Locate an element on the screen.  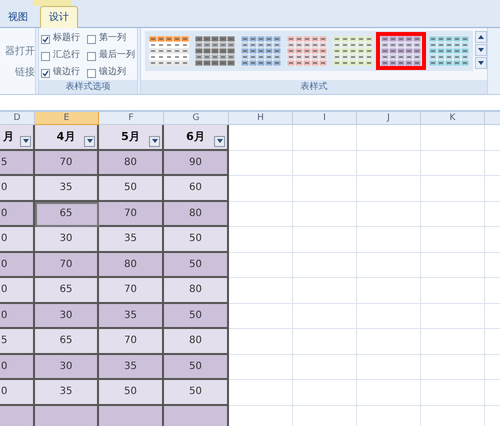
ribbon-tab: 设计 is located at coordinates (59, 17).